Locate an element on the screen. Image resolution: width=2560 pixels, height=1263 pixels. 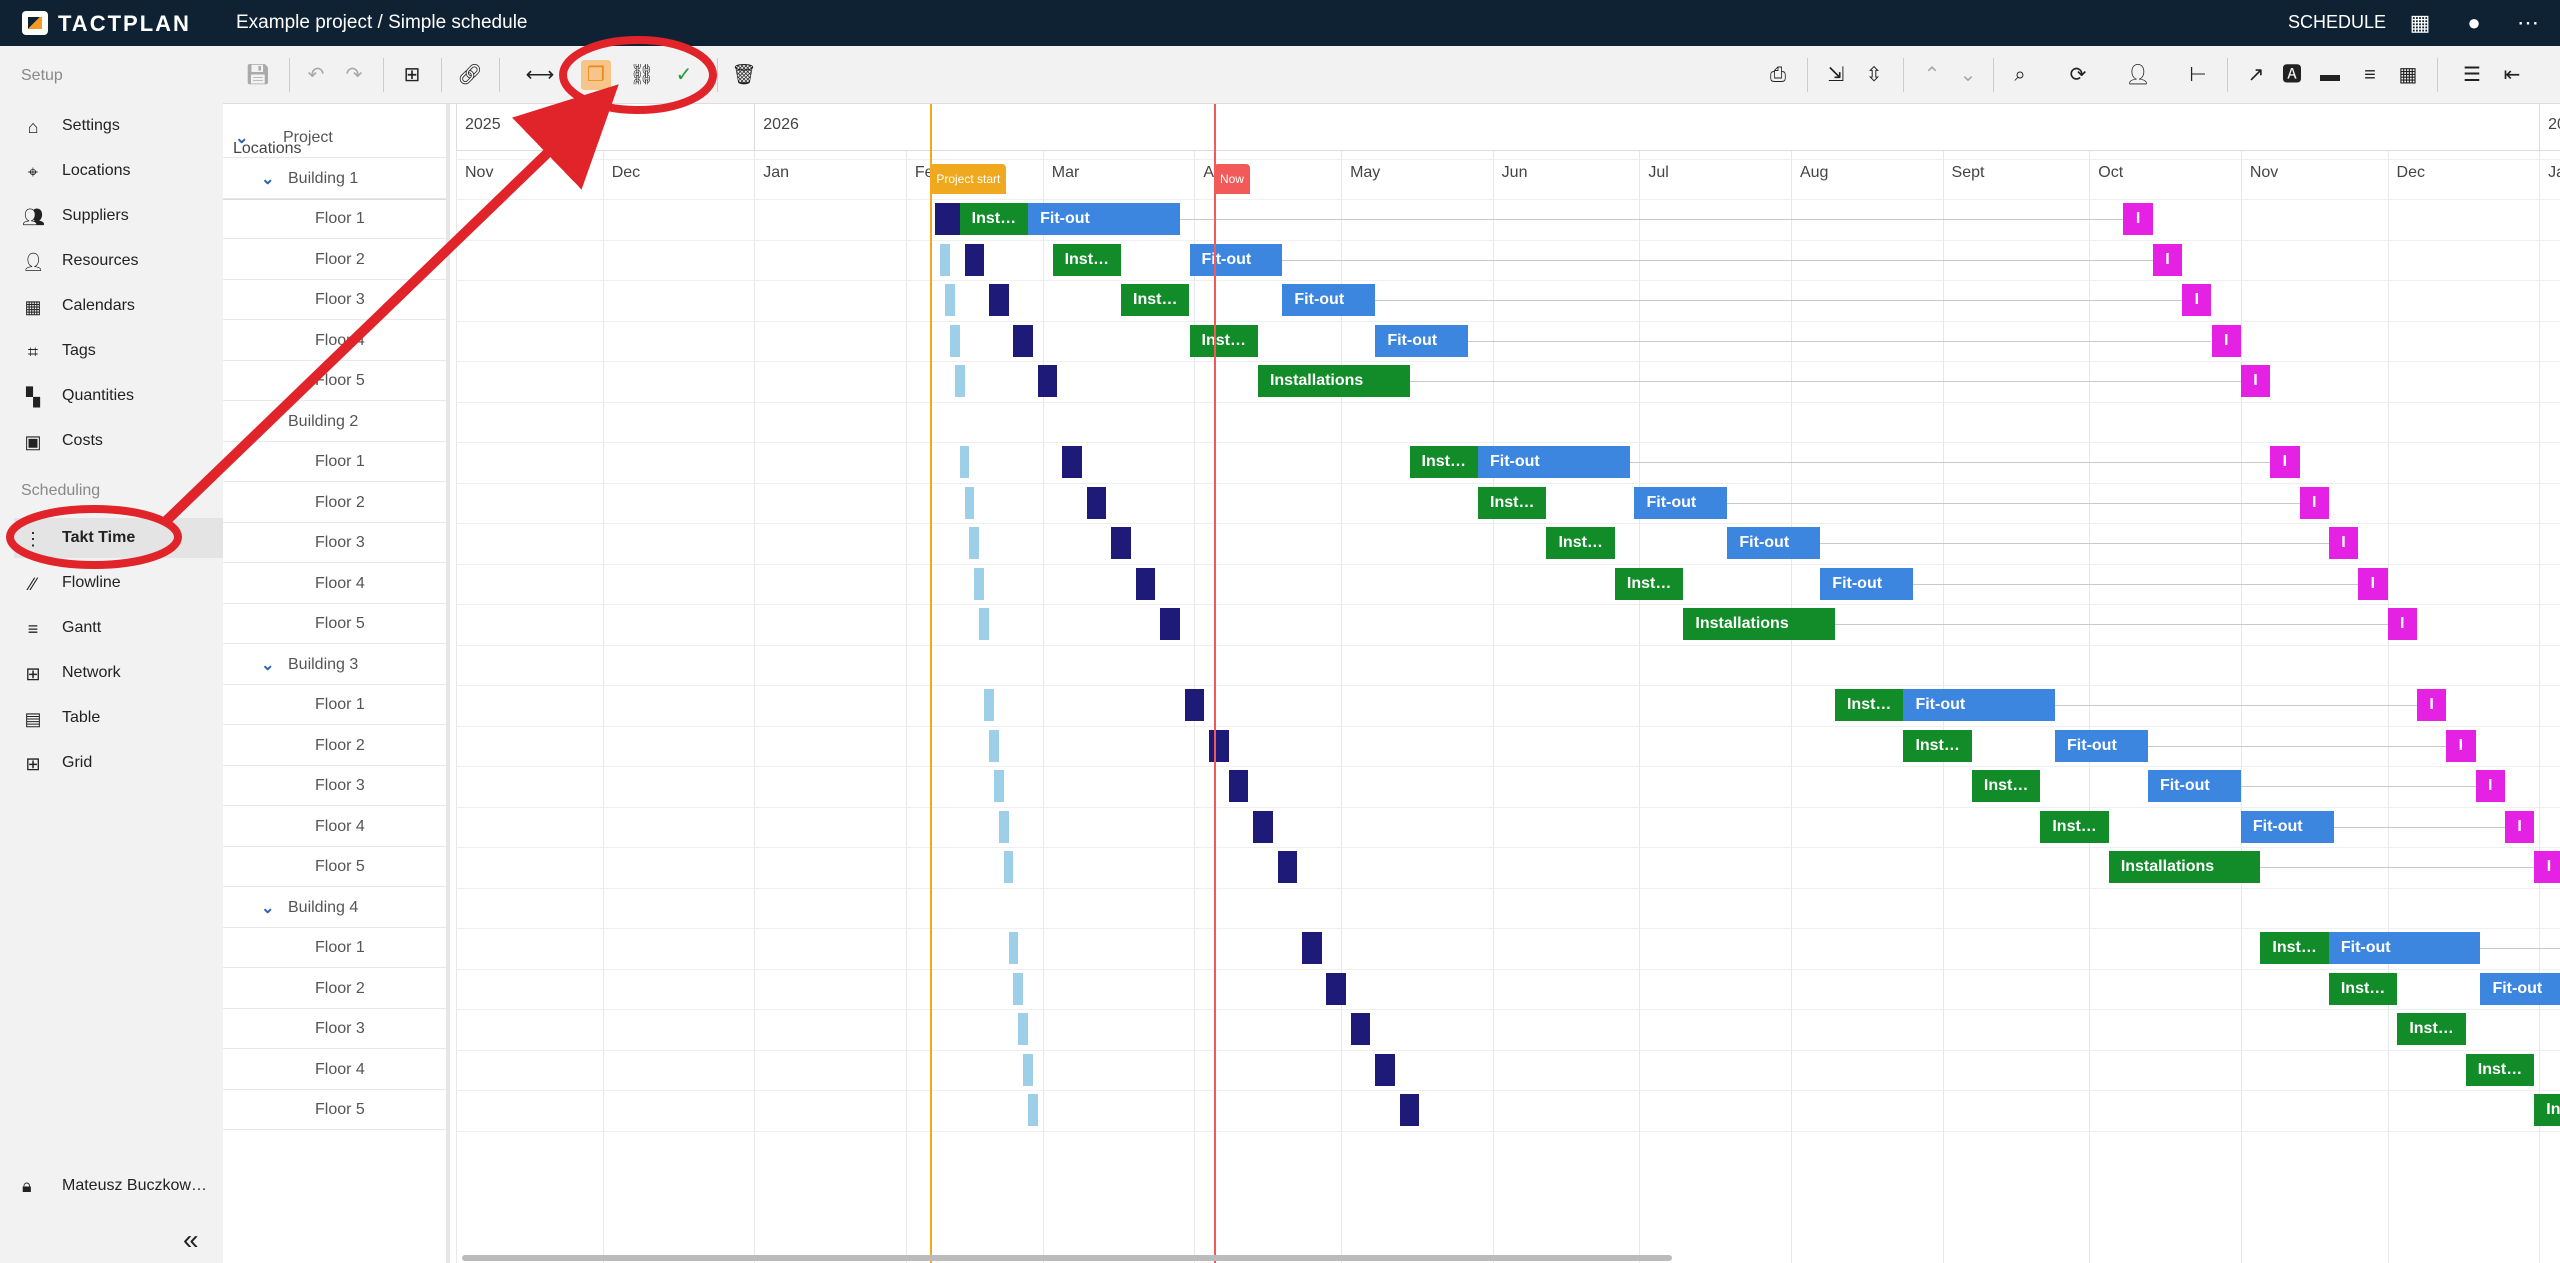
sidebar-item-grid: ⊞ Grid is located at coordinates (118, 763).